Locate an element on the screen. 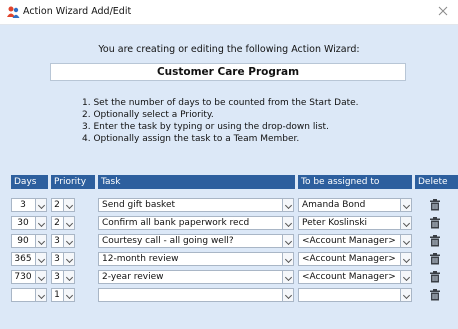 The height and width of the screenshot is (329, 458). task-input: 12-month review is located at coordinates (196, 259).